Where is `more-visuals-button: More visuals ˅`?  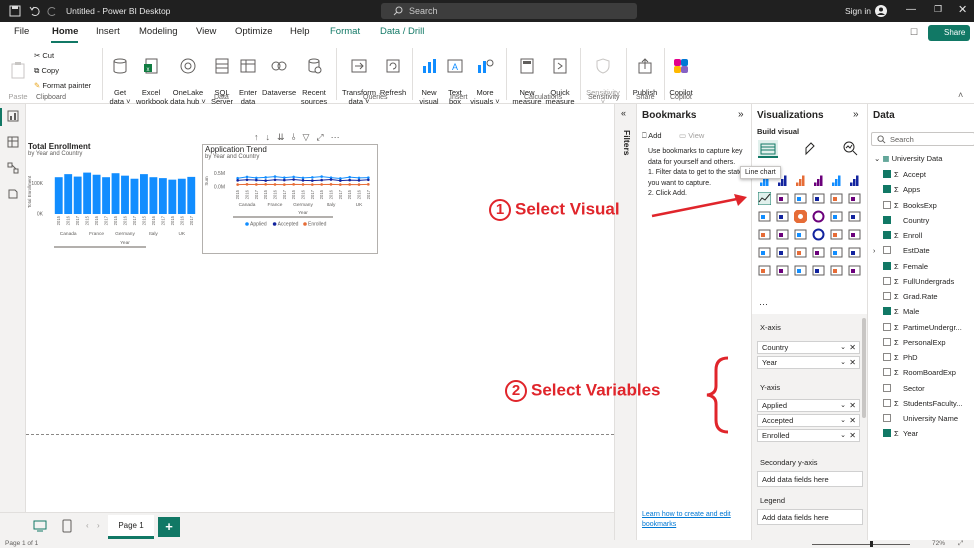
more-visuals-button: More visuals ˅ is located at coordinates (485, 77).